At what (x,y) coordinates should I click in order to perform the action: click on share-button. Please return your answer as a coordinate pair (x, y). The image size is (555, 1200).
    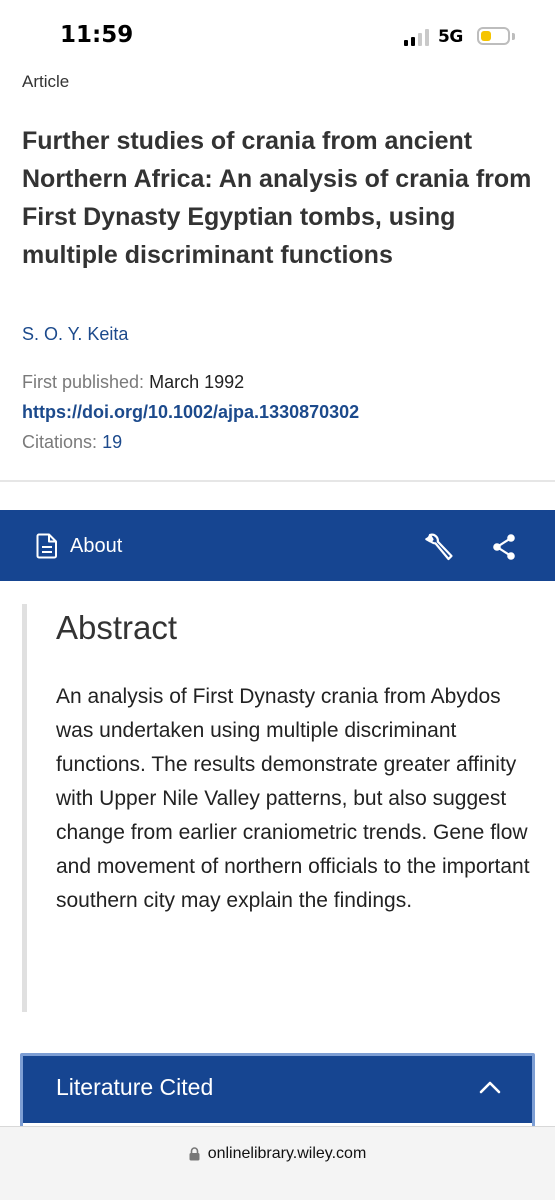
    Looking at the image, I should click on (505, 547).